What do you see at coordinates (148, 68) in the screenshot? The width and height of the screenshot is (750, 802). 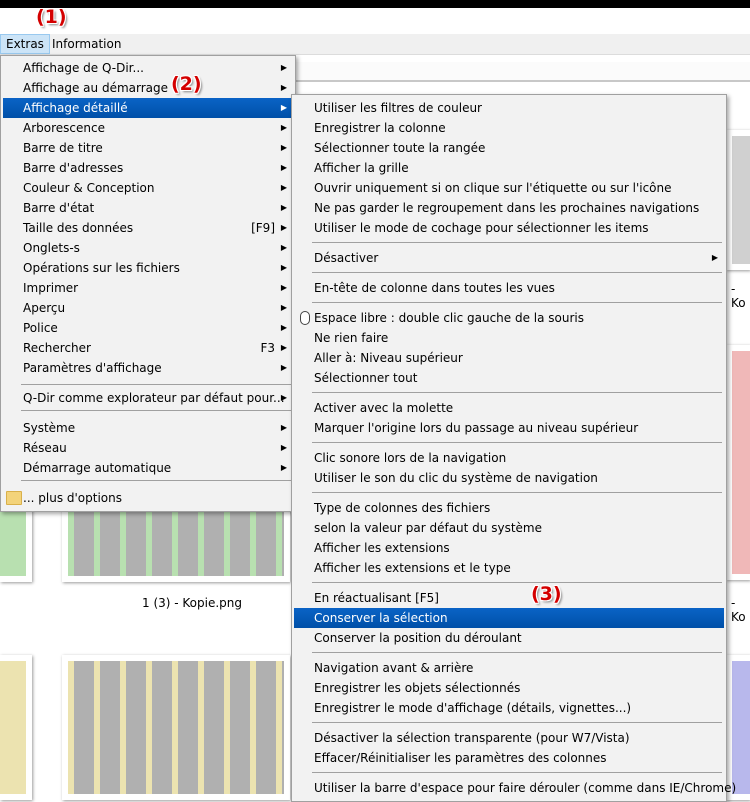 I see `menu-item: Affichage de Q-Dir... ▶` at bounding box center [148, 68].